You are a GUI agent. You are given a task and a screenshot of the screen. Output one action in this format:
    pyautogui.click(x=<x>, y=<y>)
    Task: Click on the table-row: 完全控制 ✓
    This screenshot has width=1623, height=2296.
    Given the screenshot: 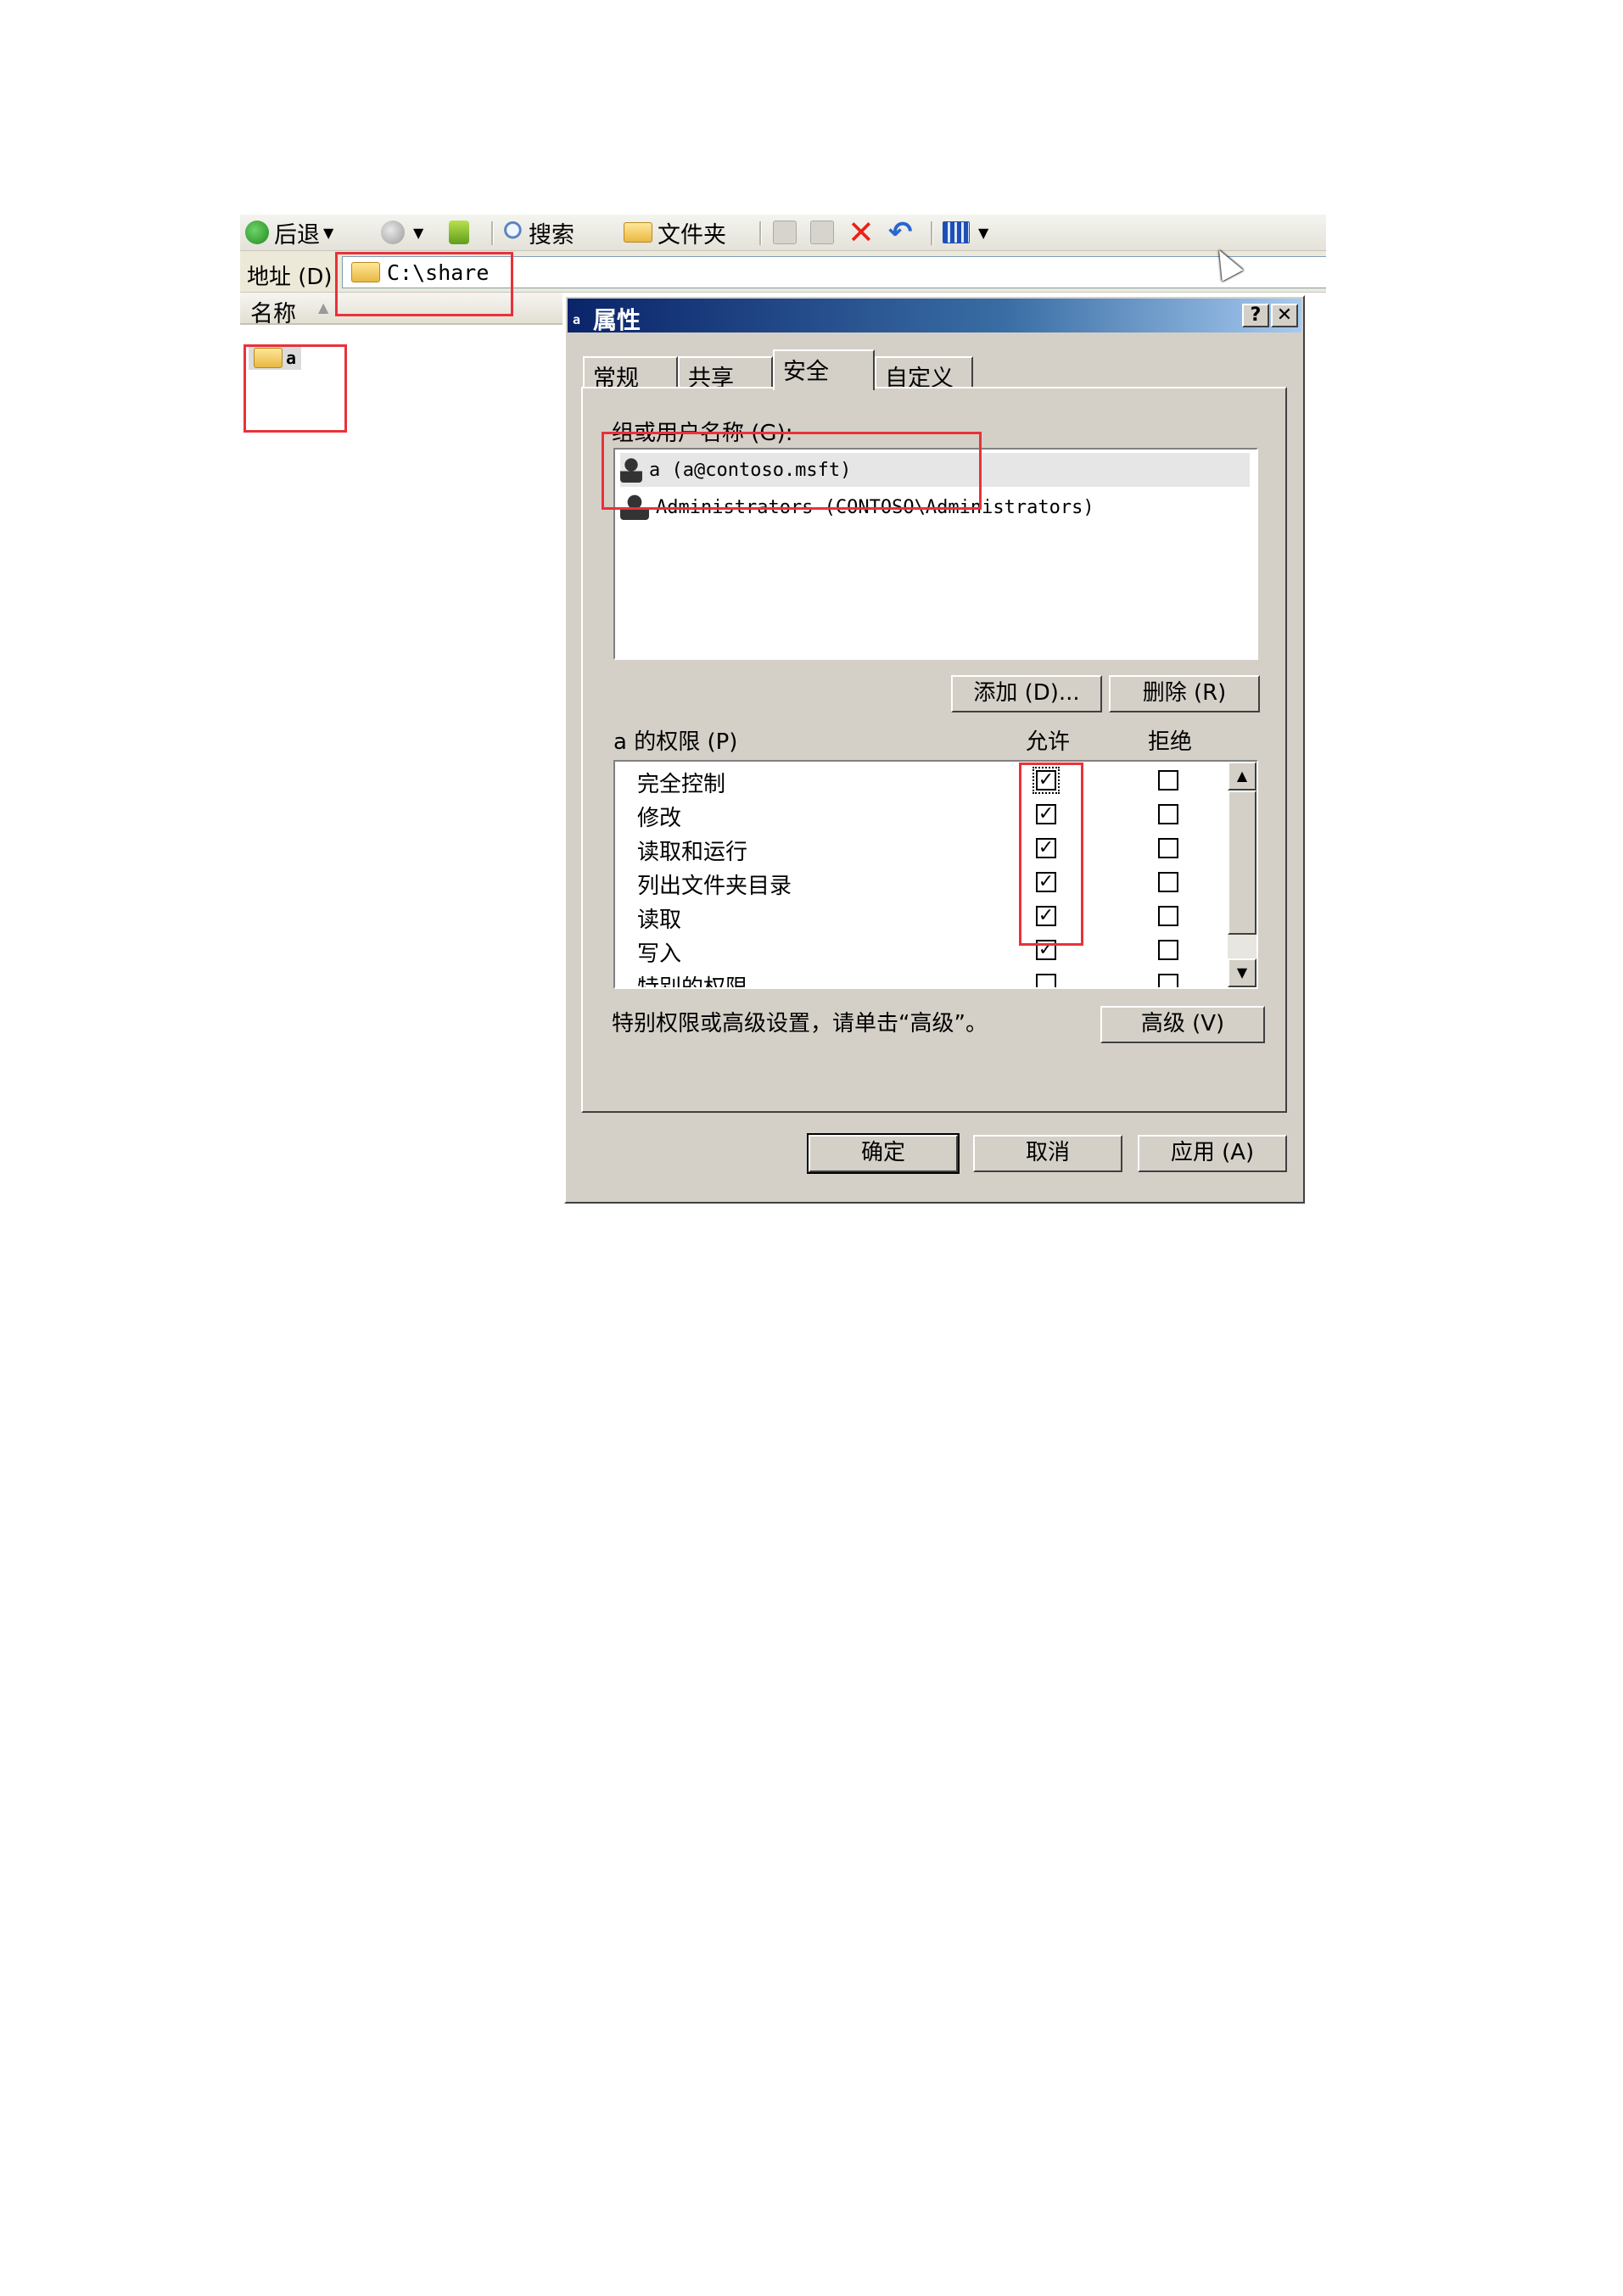 What is the action you would take?
    pyautogui.click(x=921, y=780)
    